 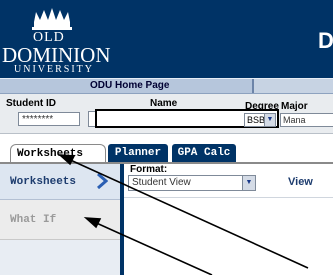 I want to click on name-label: Name, so click(x=164, y=103).